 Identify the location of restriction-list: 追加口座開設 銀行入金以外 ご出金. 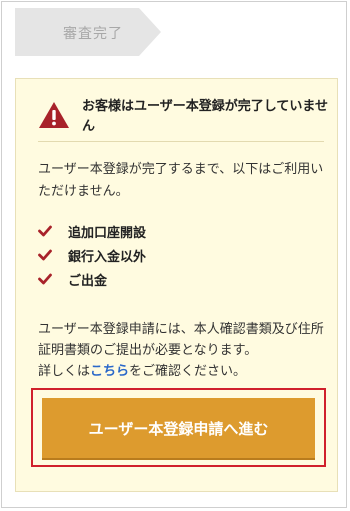
(183, 255).